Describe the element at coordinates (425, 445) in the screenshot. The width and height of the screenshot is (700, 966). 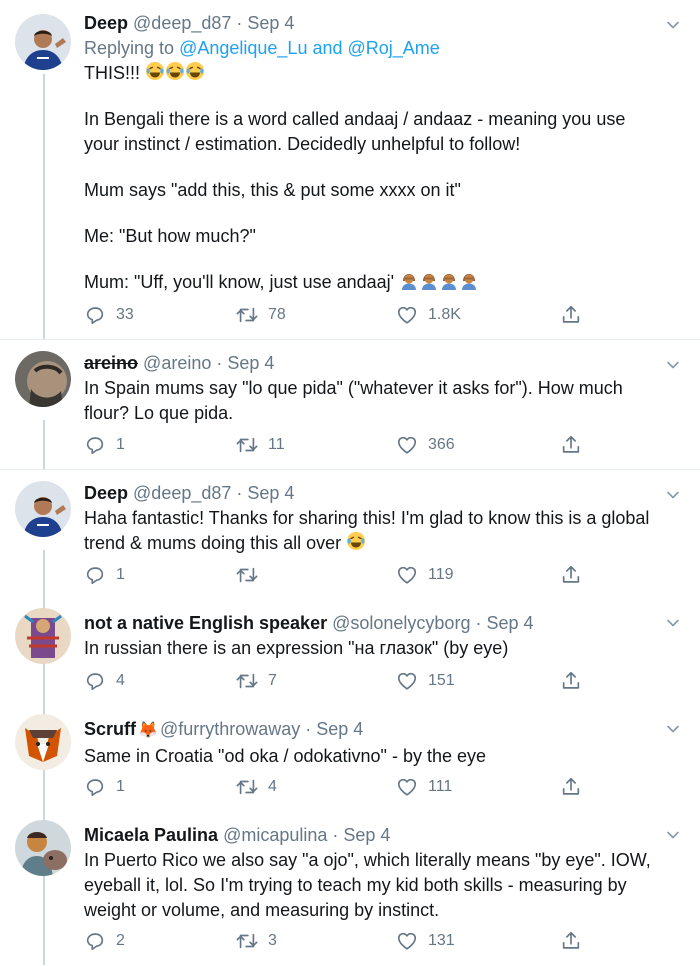
I see `like-button: 366` at that location.